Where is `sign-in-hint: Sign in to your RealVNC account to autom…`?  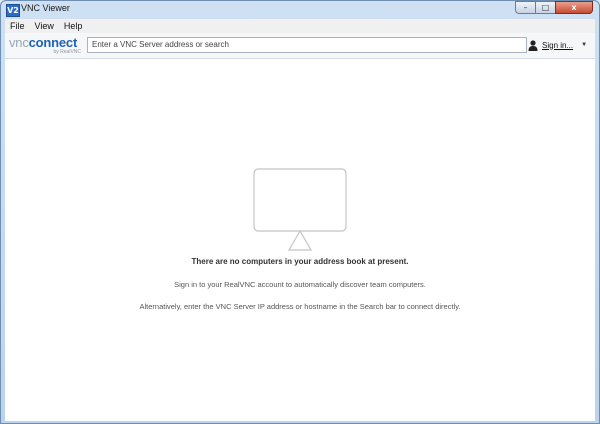 sign-in-hint: Sign in to your RealVNC account to autom… is located at coordinates (300, 284).